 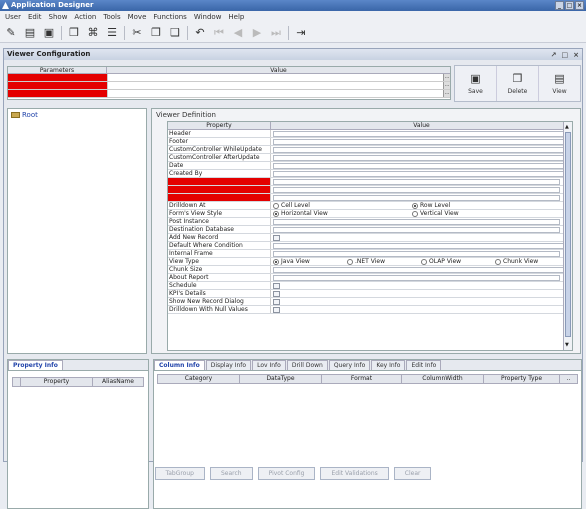 What do you see at coordinates (412, 473) in the screenshot?
I see `clear-button: Clear` at bounding box center [412, 473].